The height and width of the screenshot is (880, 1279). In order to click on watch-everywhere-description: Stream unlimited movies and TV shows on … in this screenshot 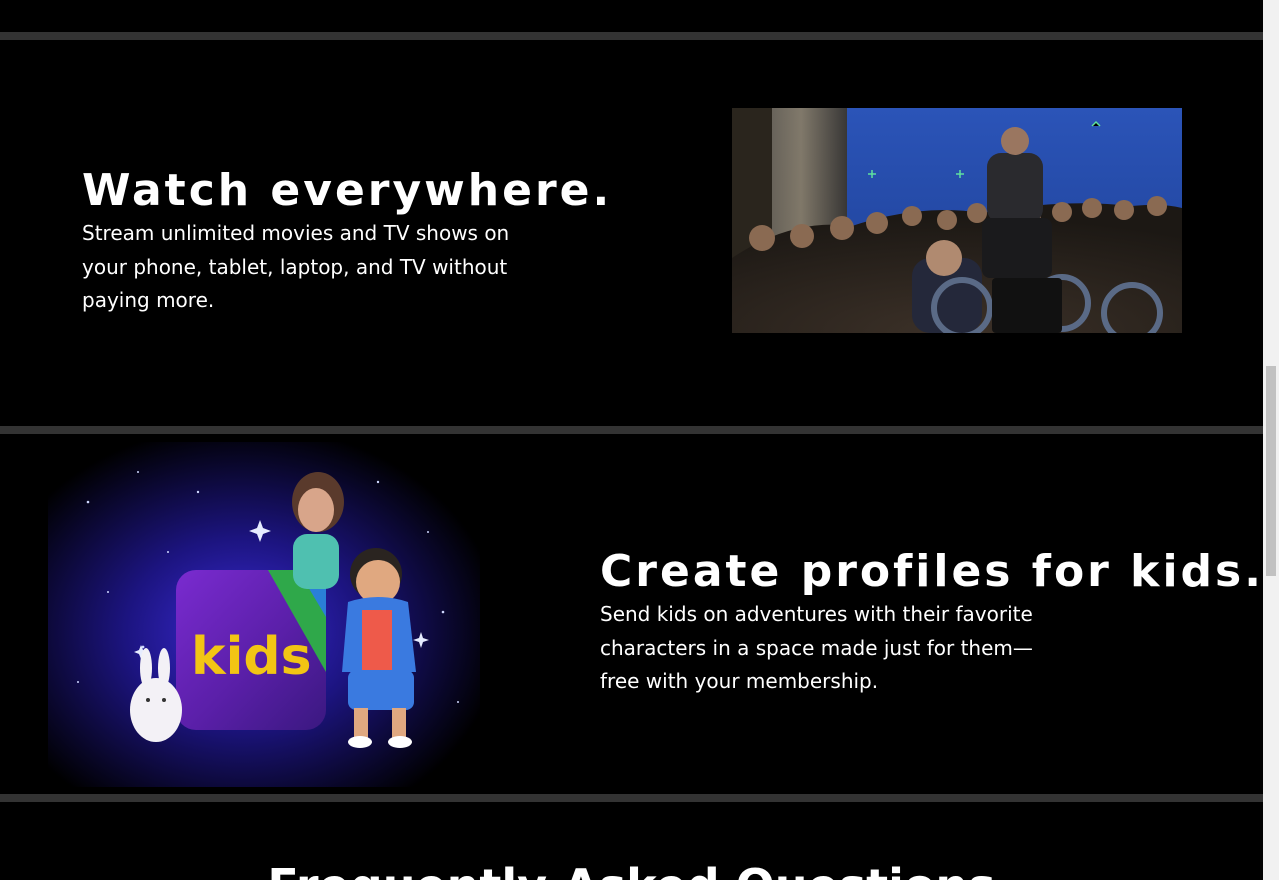, I will do `click(296, 266)`.